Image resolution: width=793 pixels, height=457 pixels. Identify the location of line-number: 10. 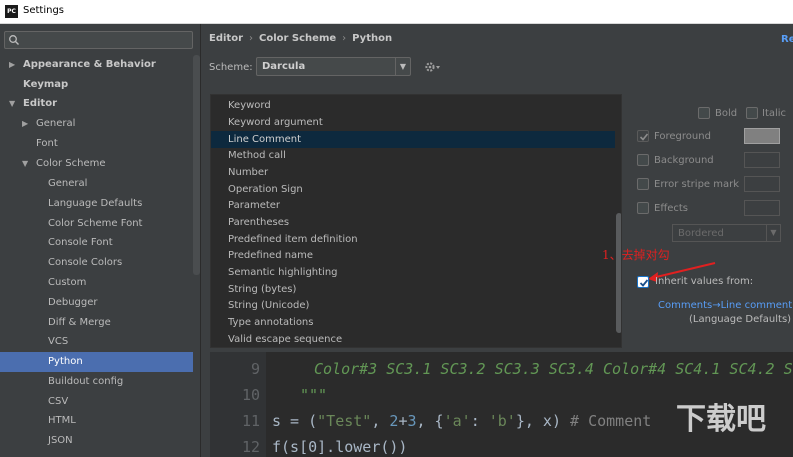
(250, 395).